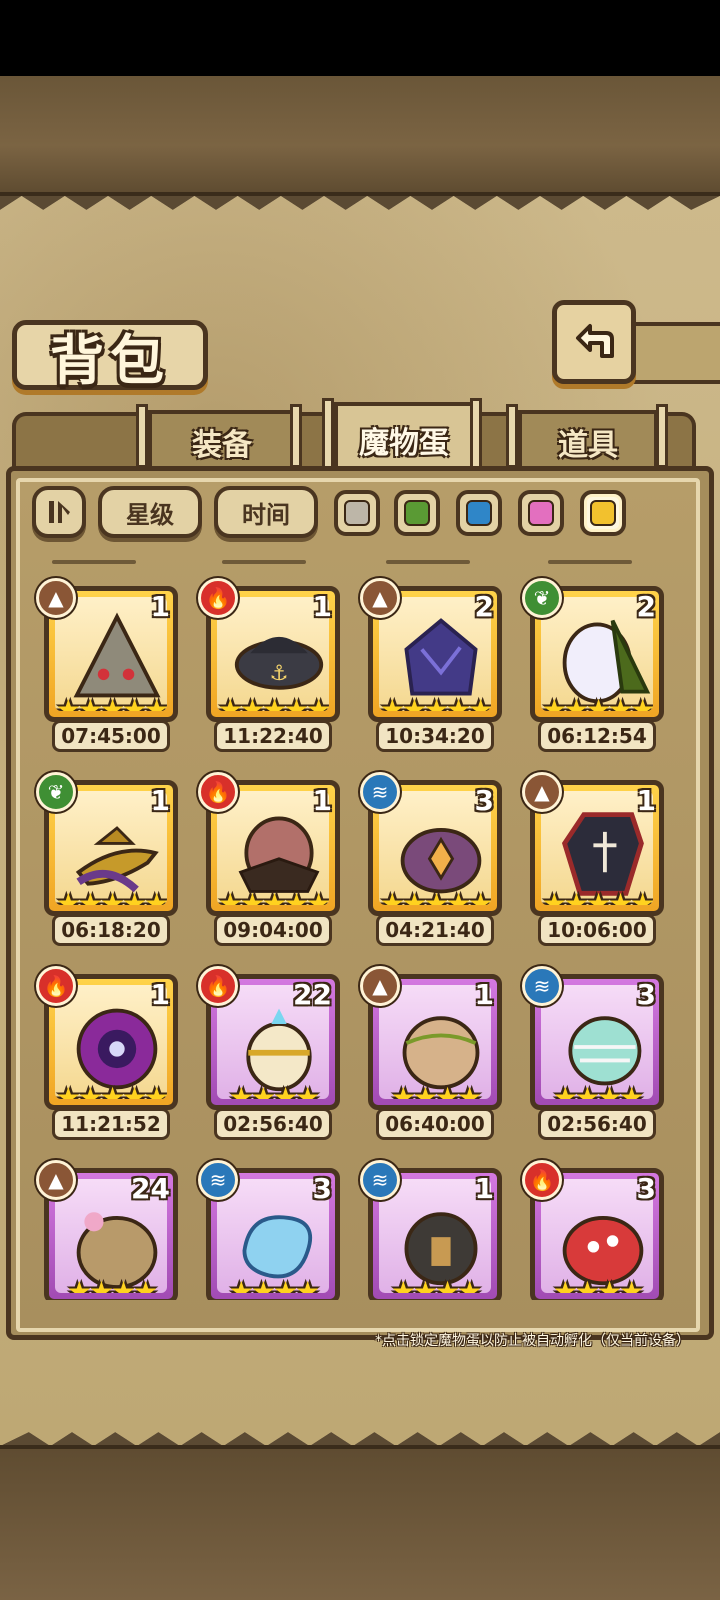 Image resolution: width=720 pixels, height=1600 pixels. What do you see at coordinates (593, 1060) in the screenshot?
I see `egg-card: ★★★★ ≋ 3 02:56:40` at bounding box center [593, 1060].